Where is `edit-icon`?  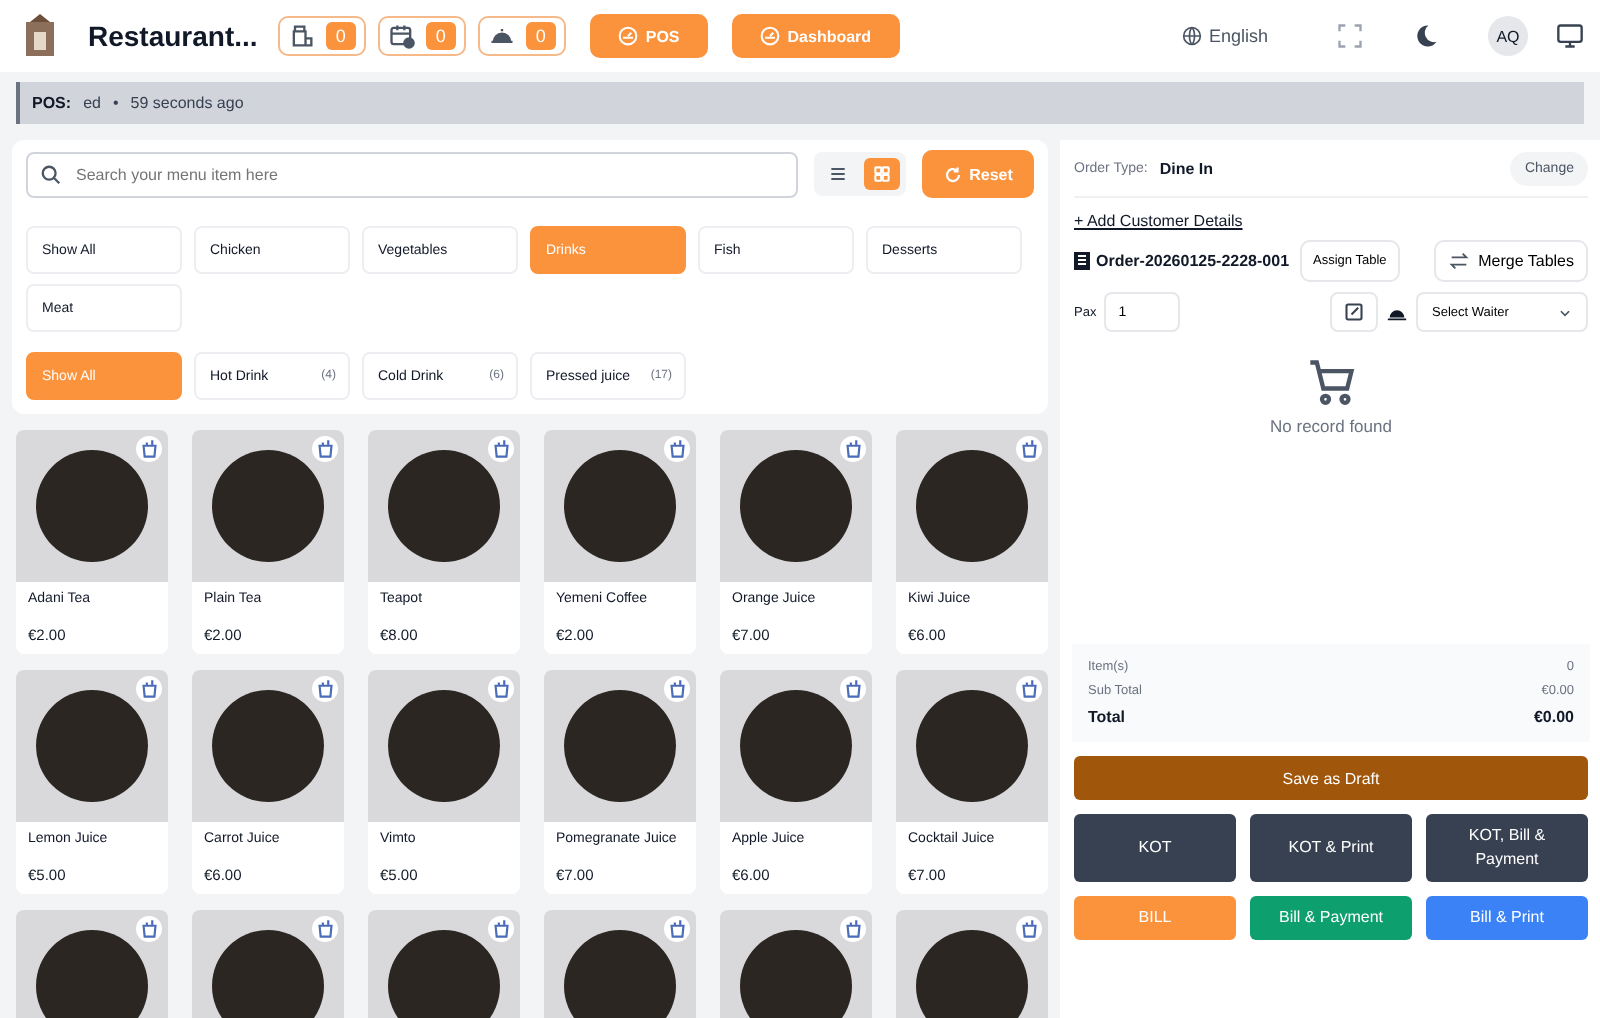
edit-icon is located at coordinates (1354, 312).